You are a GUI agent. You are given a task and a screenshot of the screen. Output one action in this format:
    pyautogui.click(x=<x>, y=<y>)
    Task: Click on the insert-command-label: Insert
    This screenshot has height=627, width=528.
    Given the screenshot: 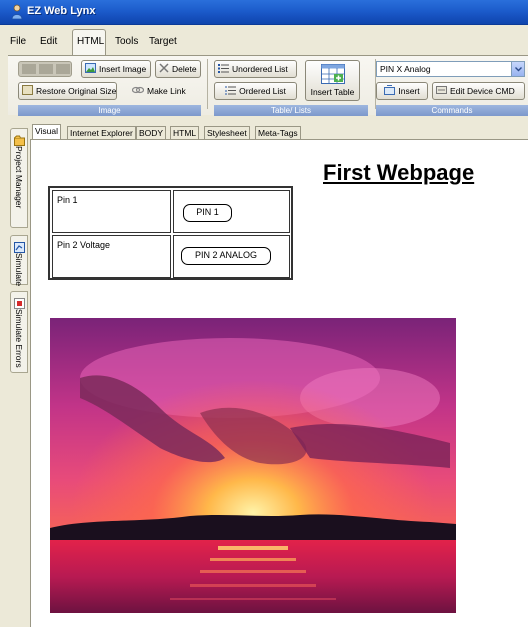 What is the action you would take?
    pyautogui.click(x=409, y=91)
    